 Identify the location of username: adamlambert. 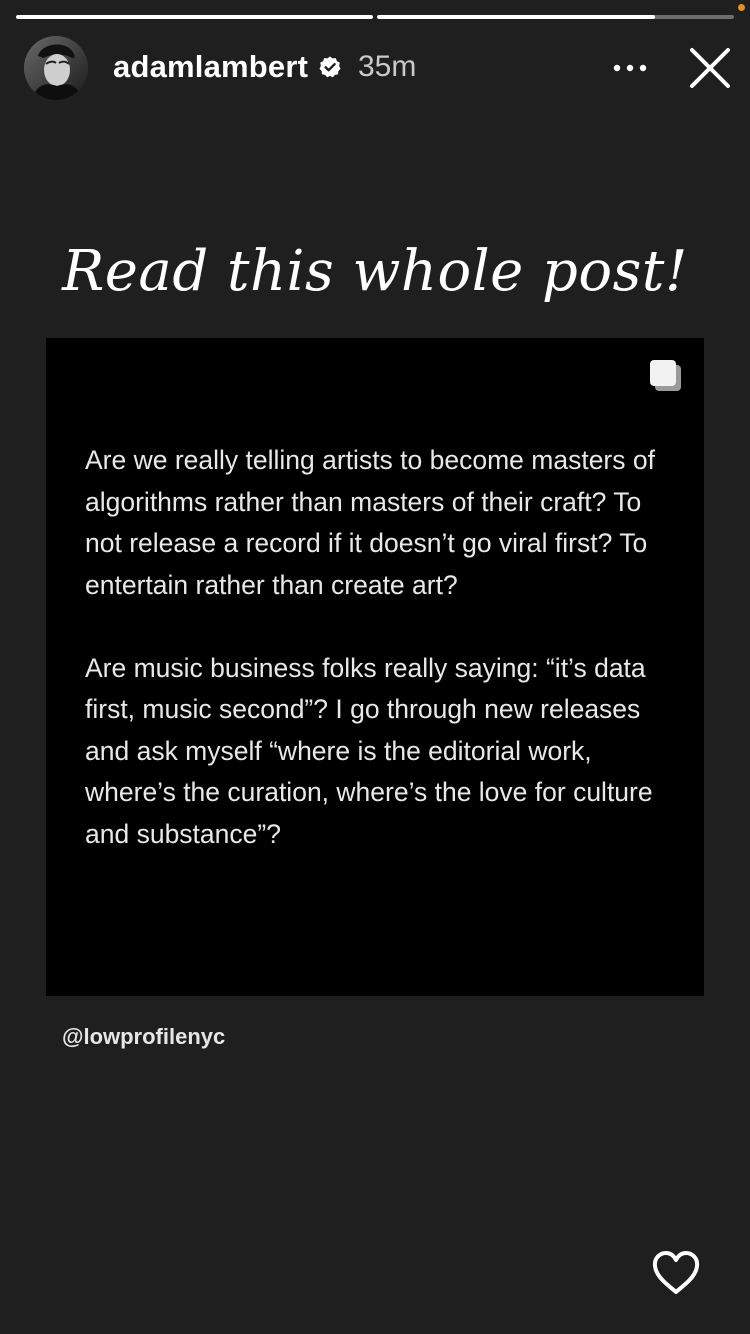
(210, 67).